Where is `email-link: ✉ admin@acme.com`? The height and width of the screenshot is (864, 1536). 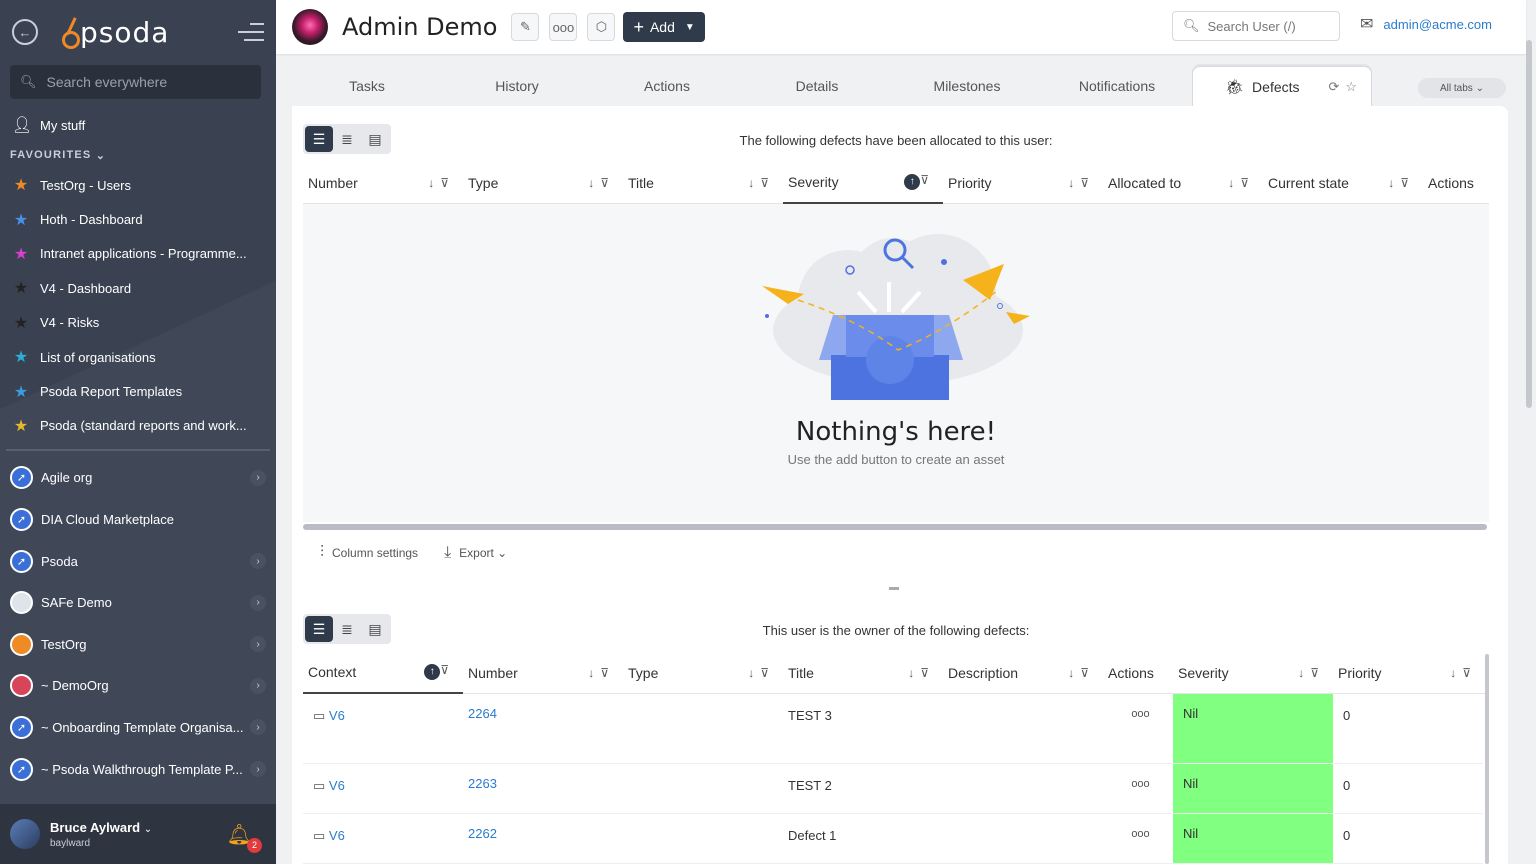
email-link: ✉ admin@acme.com is located at coordinates (1426, 24).